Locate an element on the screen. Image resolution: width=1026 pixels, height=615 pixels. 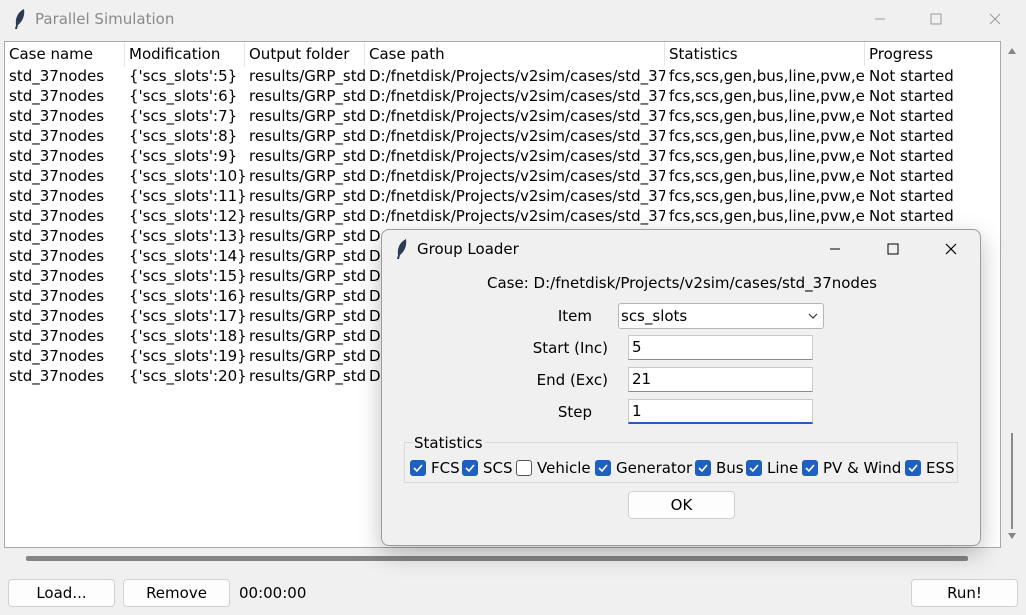
checkbox-scs: SCS is located at coordinates (487, 468).